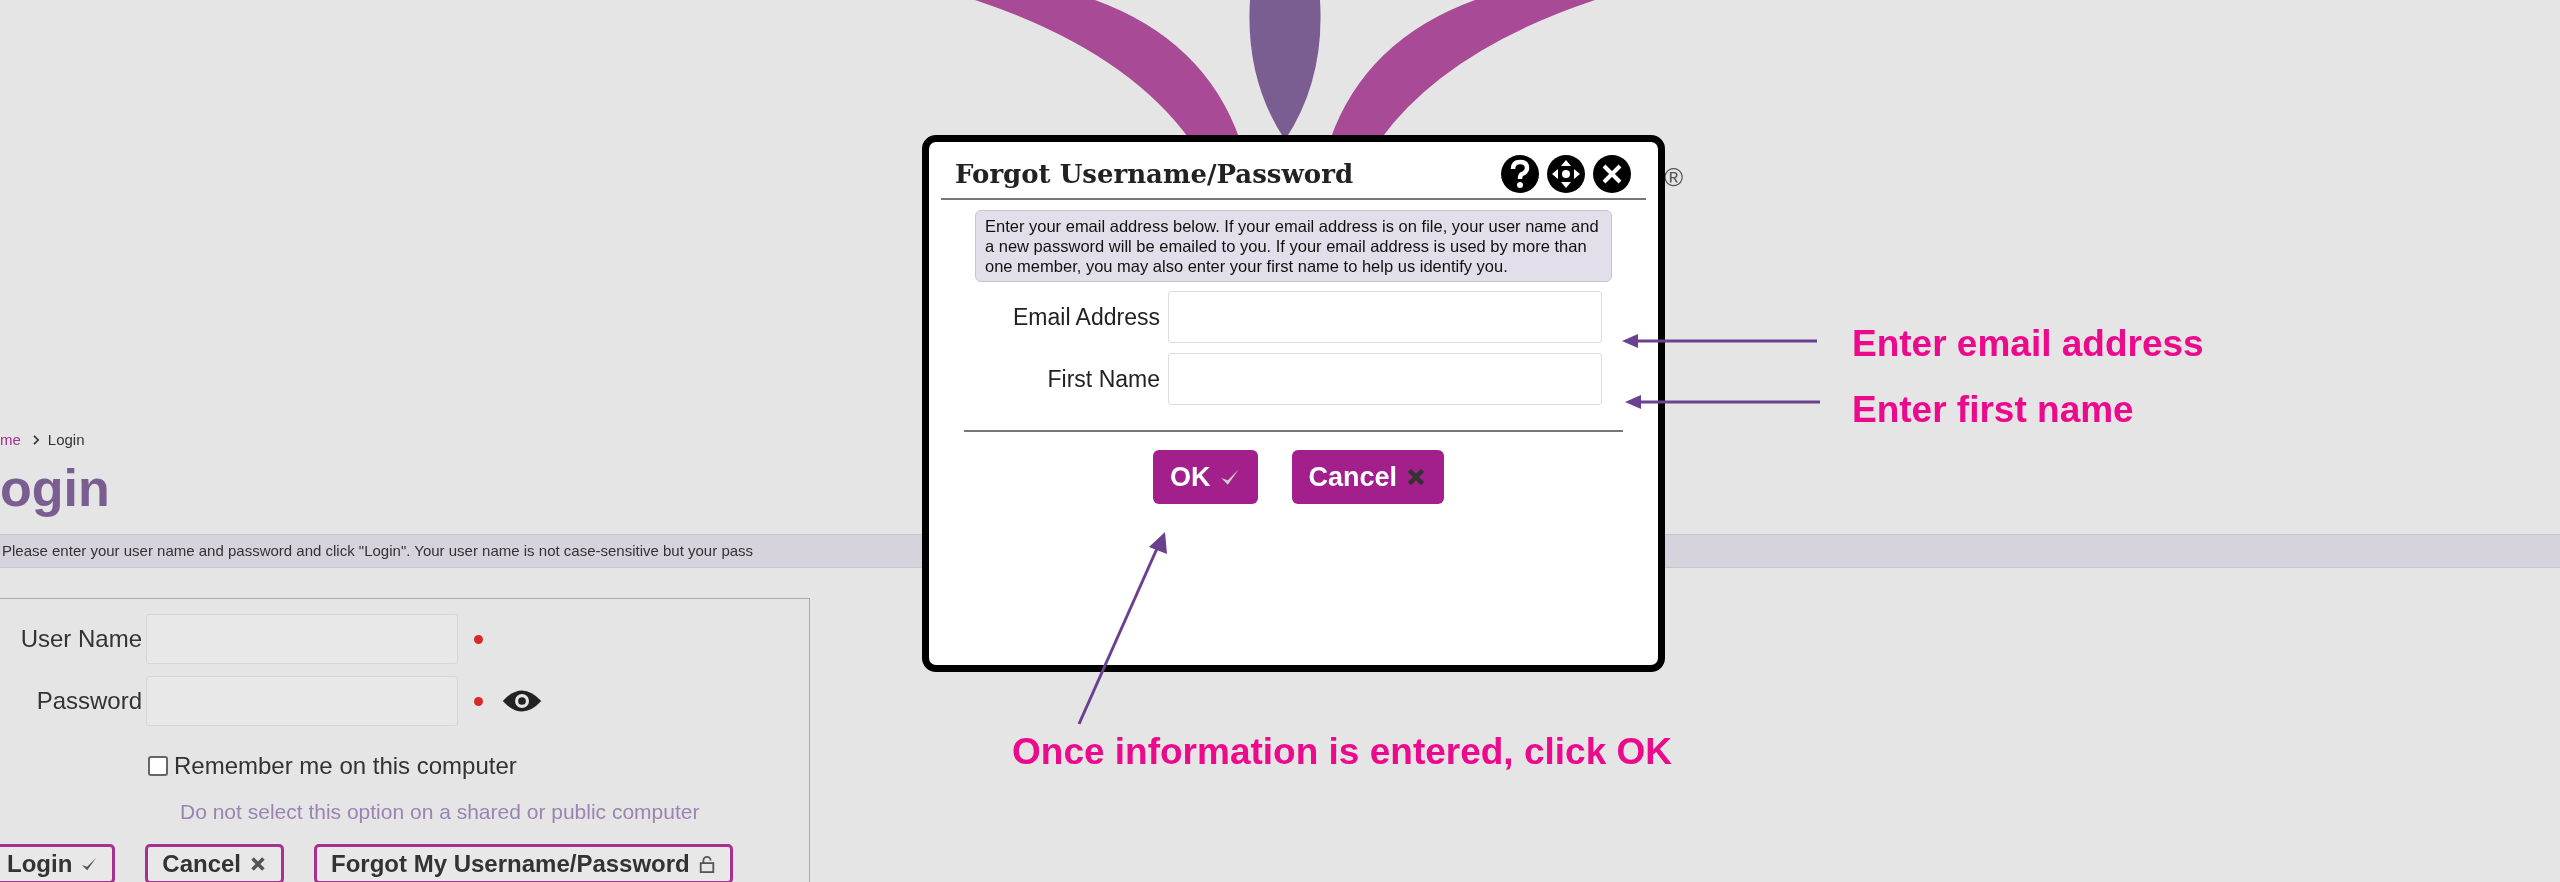 Image resolution: width=2560 pixels, height=882 pixels. What do you see at coordinates (1103, 379) in the screenshot?
I see `field-label: First Name` at bounding box center [1103, 379].